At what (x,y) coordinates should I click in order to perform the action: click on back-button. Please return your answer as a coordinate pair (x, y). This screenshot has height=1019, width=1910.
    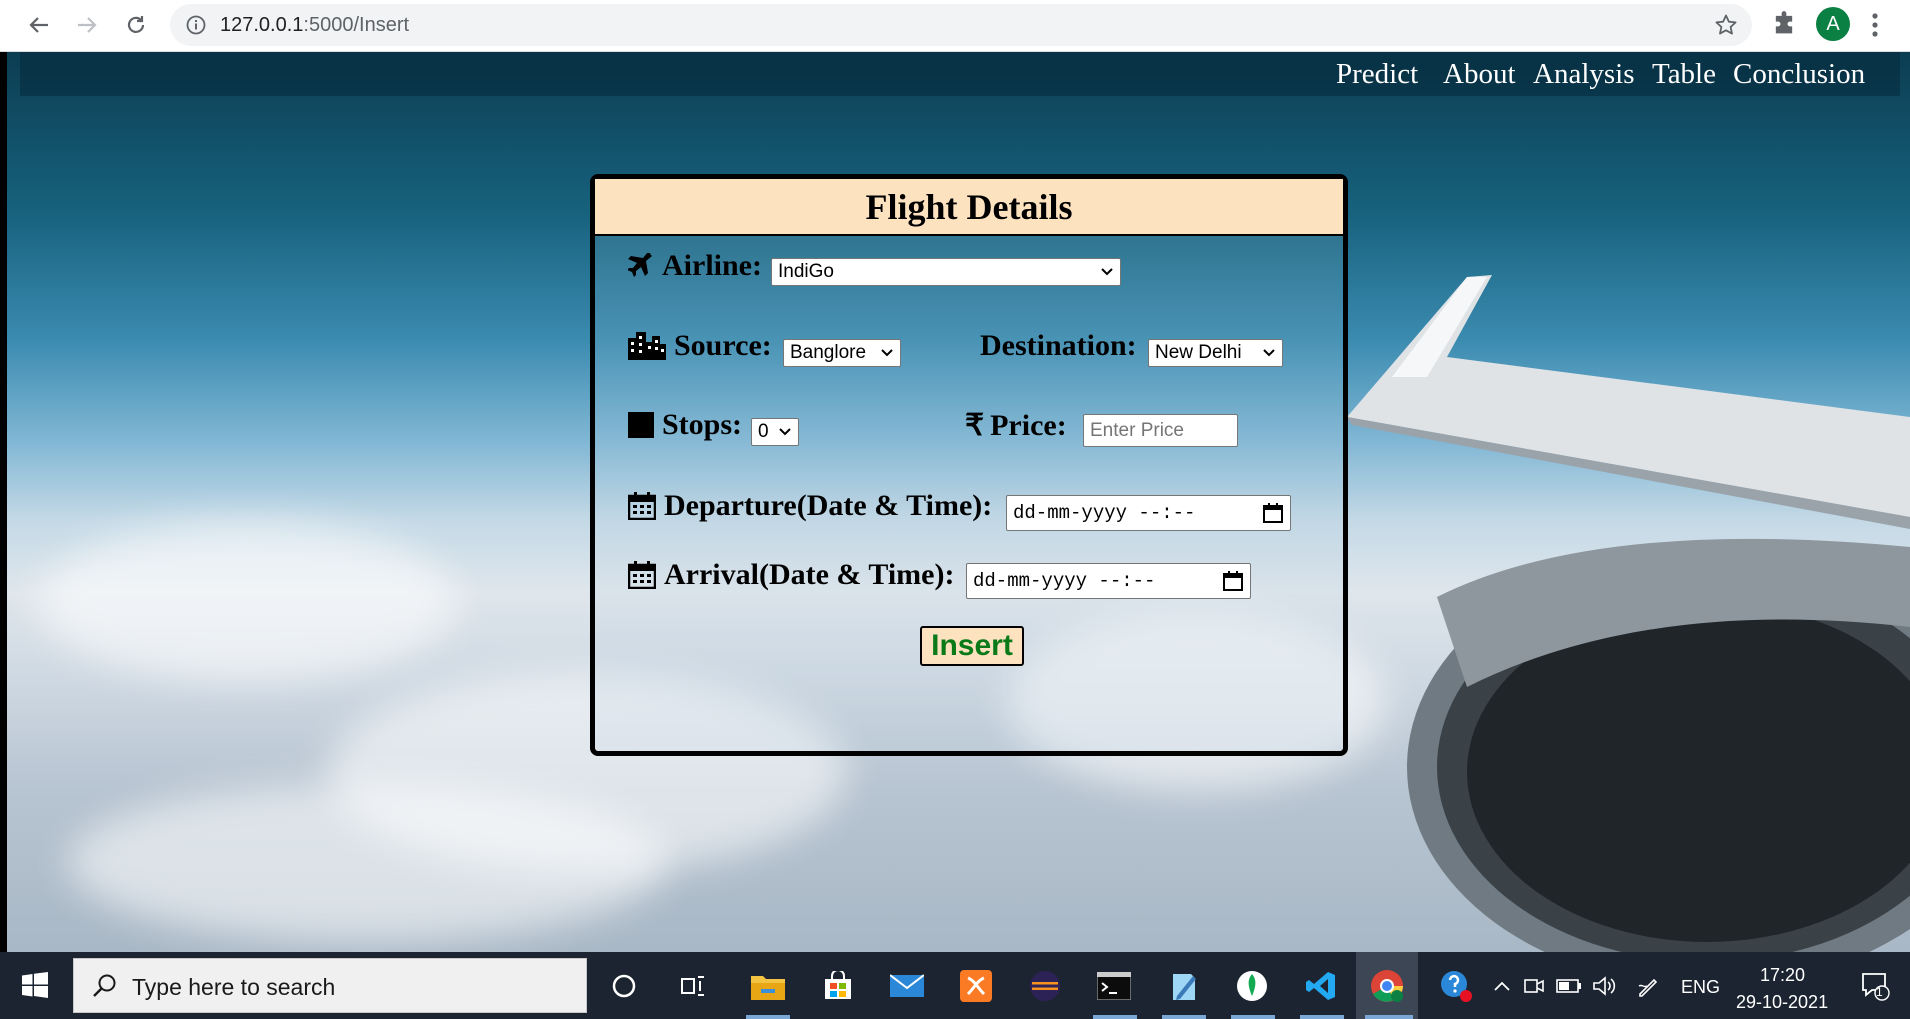
    Looking at the image, I should click on (39, 25).